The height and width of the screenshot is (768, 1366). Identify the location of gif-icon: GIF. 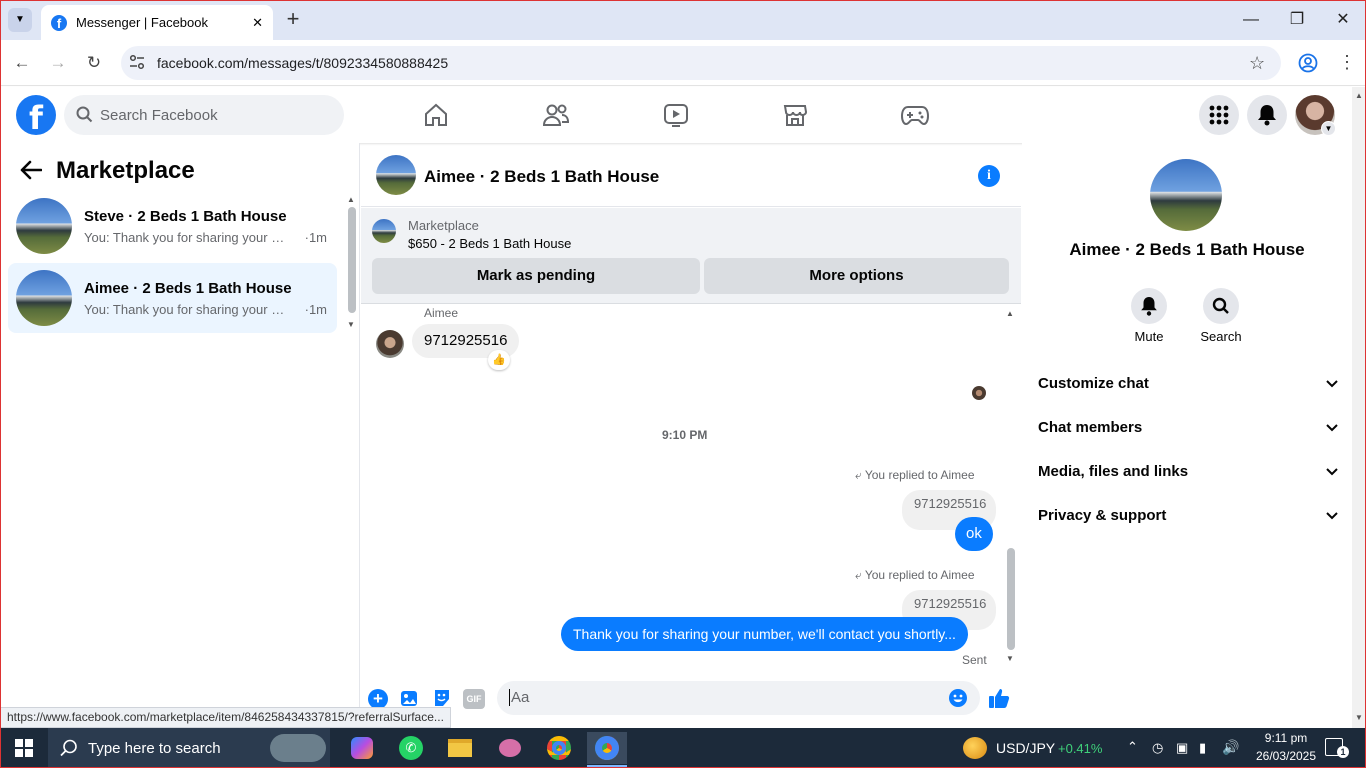
(474, 699).